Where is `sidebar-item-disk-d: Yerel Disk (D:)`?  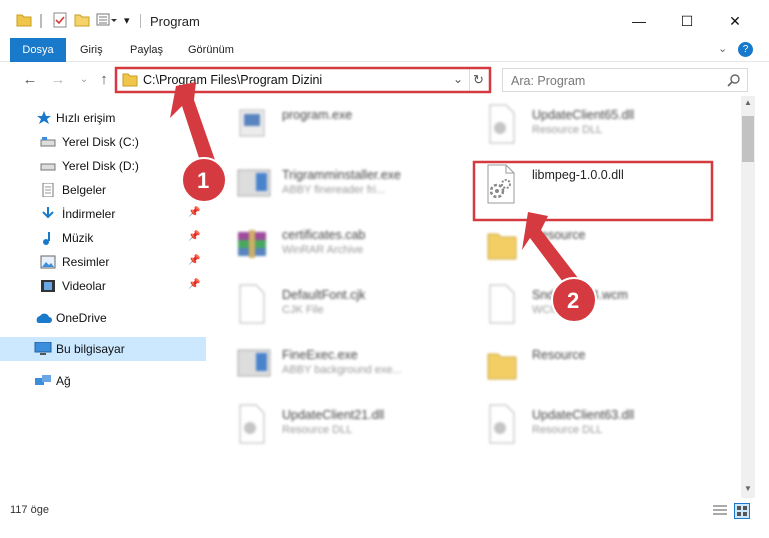 sidebar-item-disk-d: Yerel Disk (D:) is located at coordinates (103, 166).